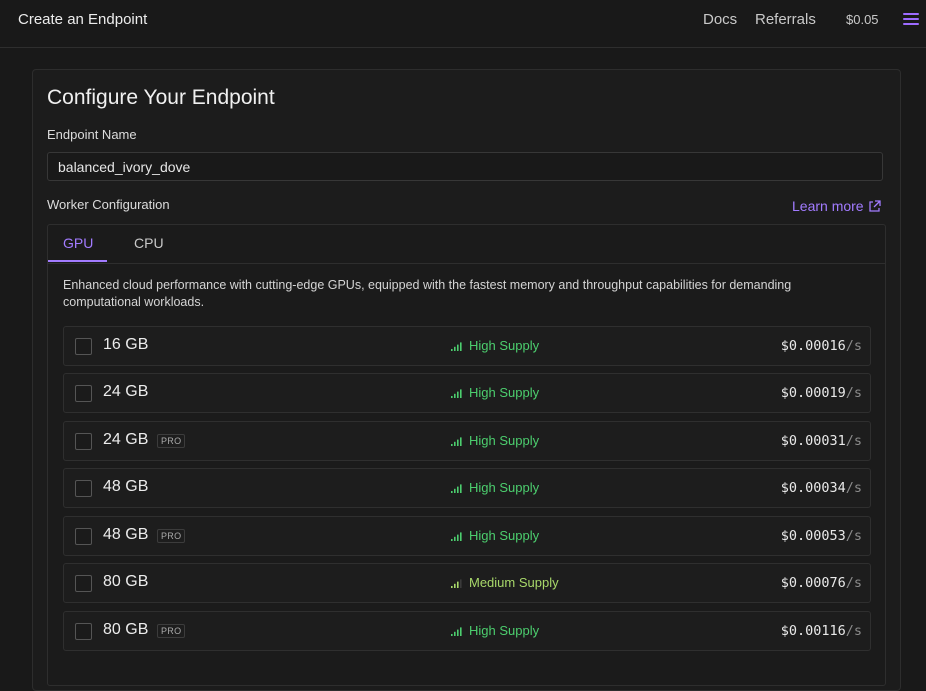  Describe the element at coordinates (911, 20) in the screenshot. I see `hamburger-menu-icon` at that location.